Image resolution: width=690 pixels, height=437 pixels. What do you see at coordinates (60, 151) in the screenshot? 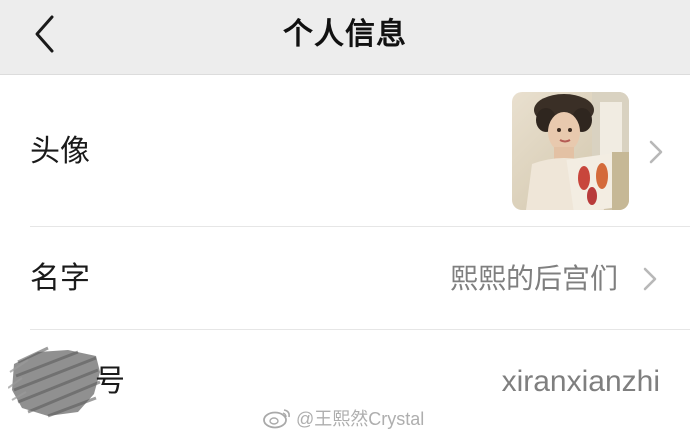
I see `avatar-label: 头像` at bounding box center [60, 151].